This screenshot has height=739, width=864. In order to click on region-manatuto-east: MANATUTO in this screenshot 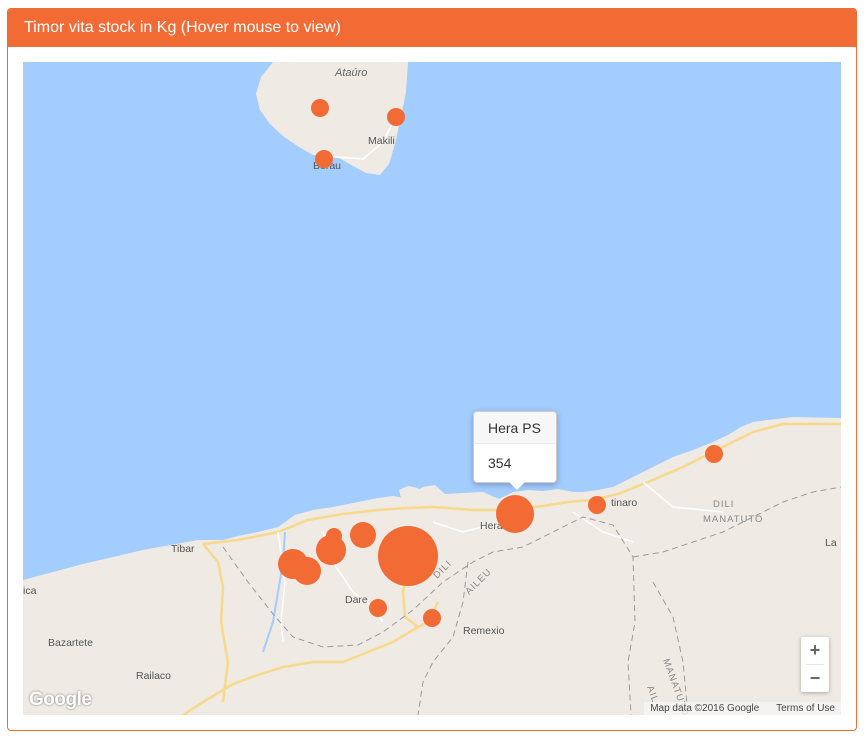, I will do `click(733, 519)`.